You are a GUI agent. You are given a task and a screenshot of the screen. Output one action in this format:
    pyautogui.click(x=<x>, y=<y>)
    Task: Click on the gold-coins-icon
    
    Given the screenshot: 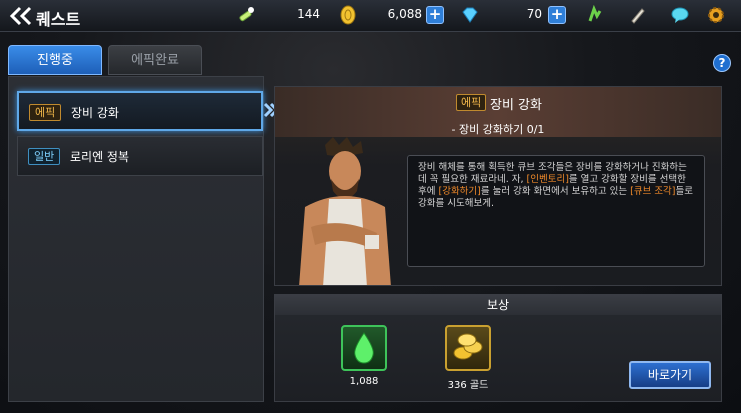 What is the action you would take?
    pyautogui.click(x=468, y=346)
    